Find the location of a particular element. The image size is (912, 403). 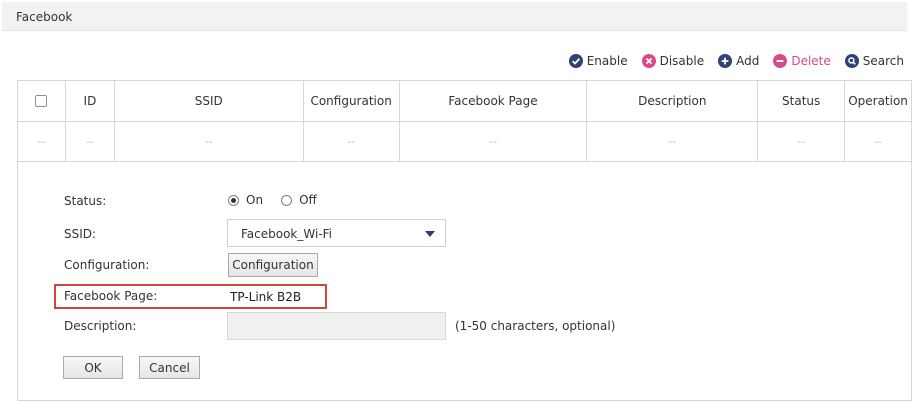

add-button: Add is located at coordinates (738, 61).